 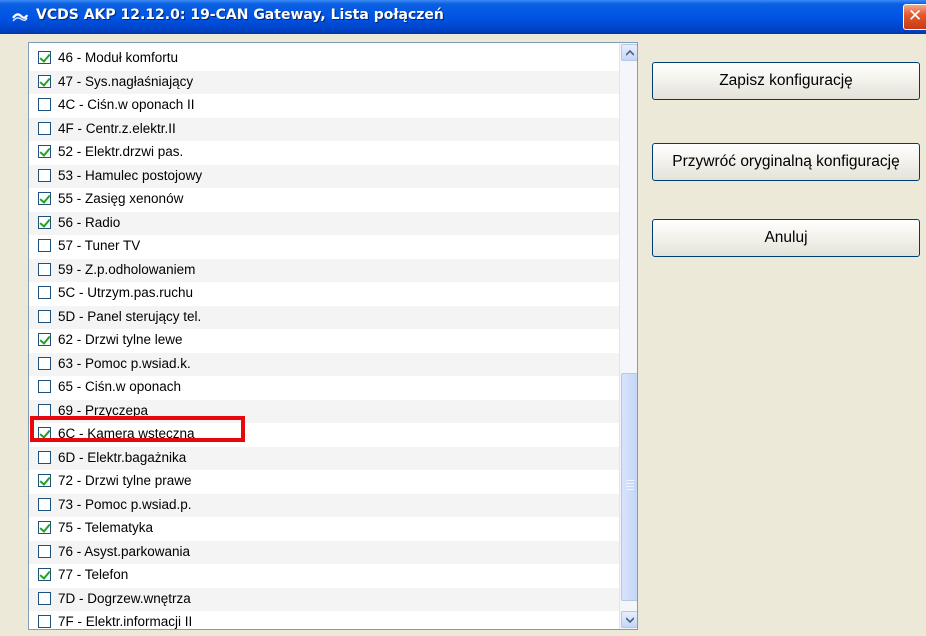 I want to click on chevron-up-icon, so click(x=630, y=53).